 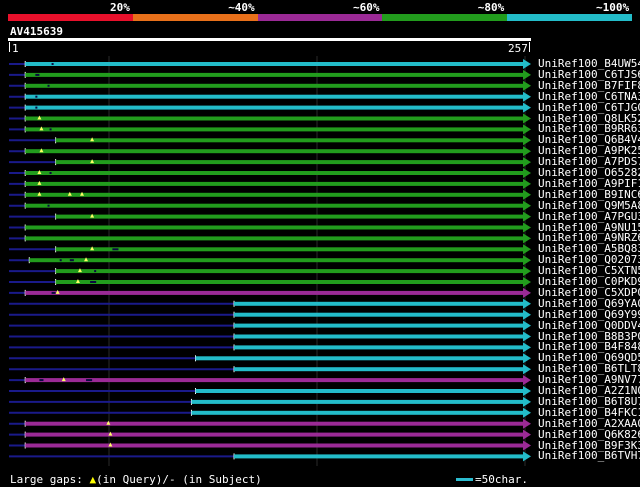 What do you see at coordinates (589, 107) in the screenshot?
I see `hit-label: UniRef100_C6TJG0` at bounding box center [589, 107].